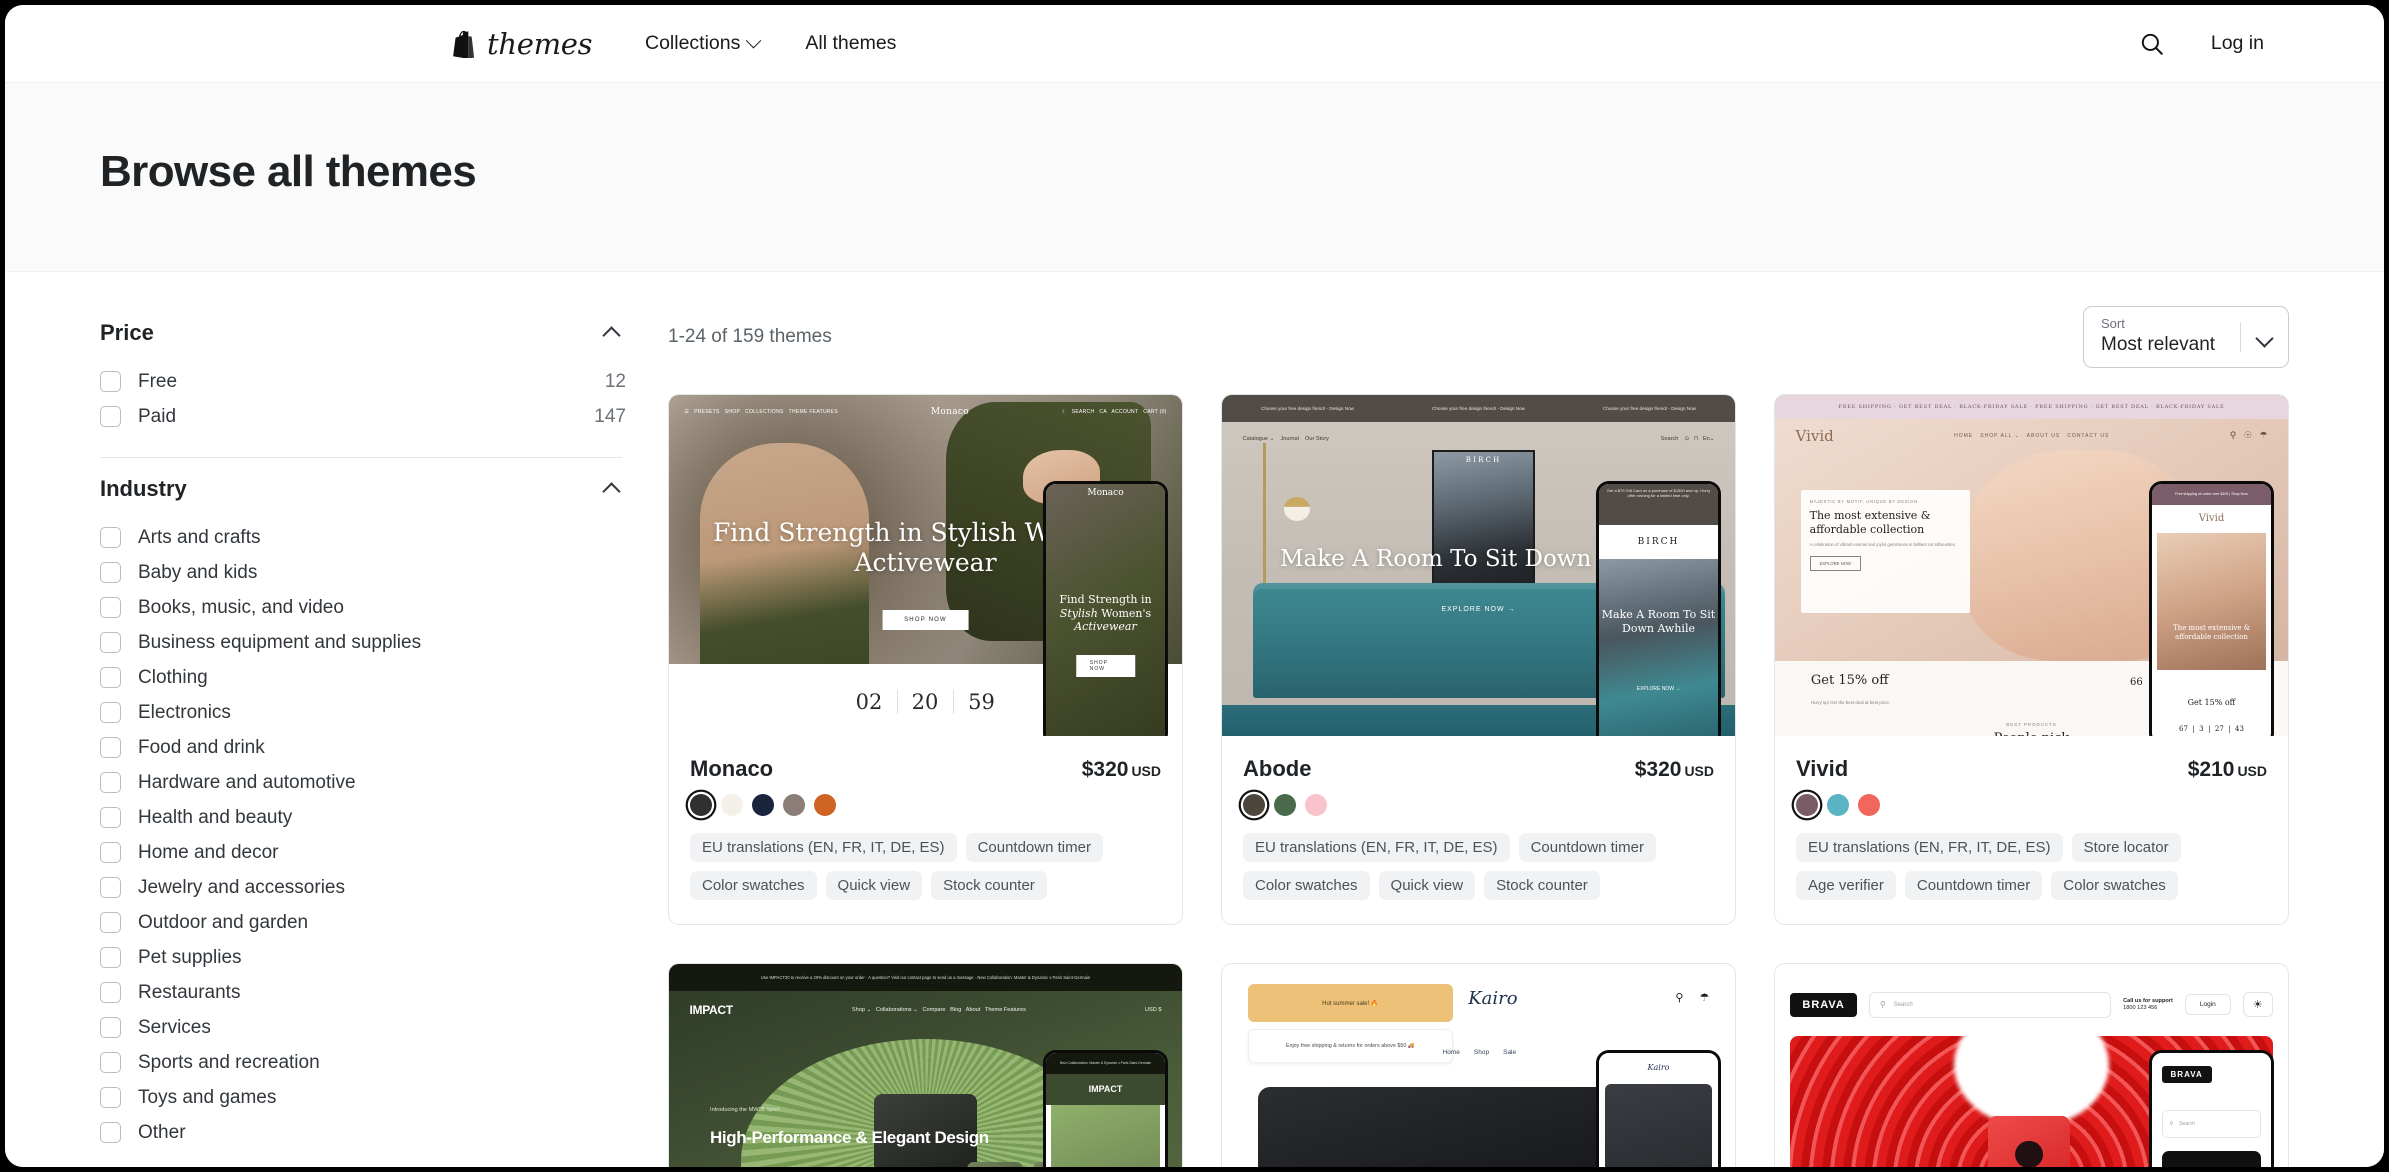 The image size is (2389, 1172). I want to click on results-toolbar: 1-24 of 159 themes Sort Most relevant, so click(1478, 350).